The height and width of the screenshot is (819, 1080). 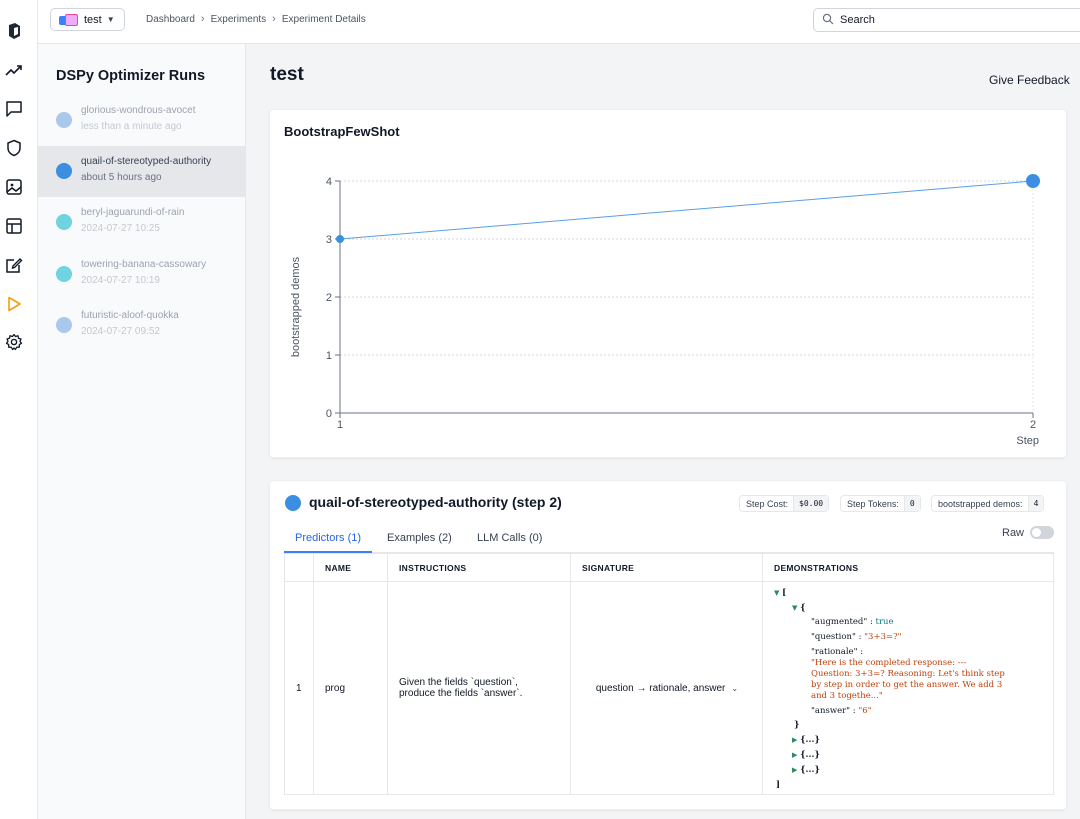 I want to click on x-axis-label: Step, so click(x=1027, y=441).